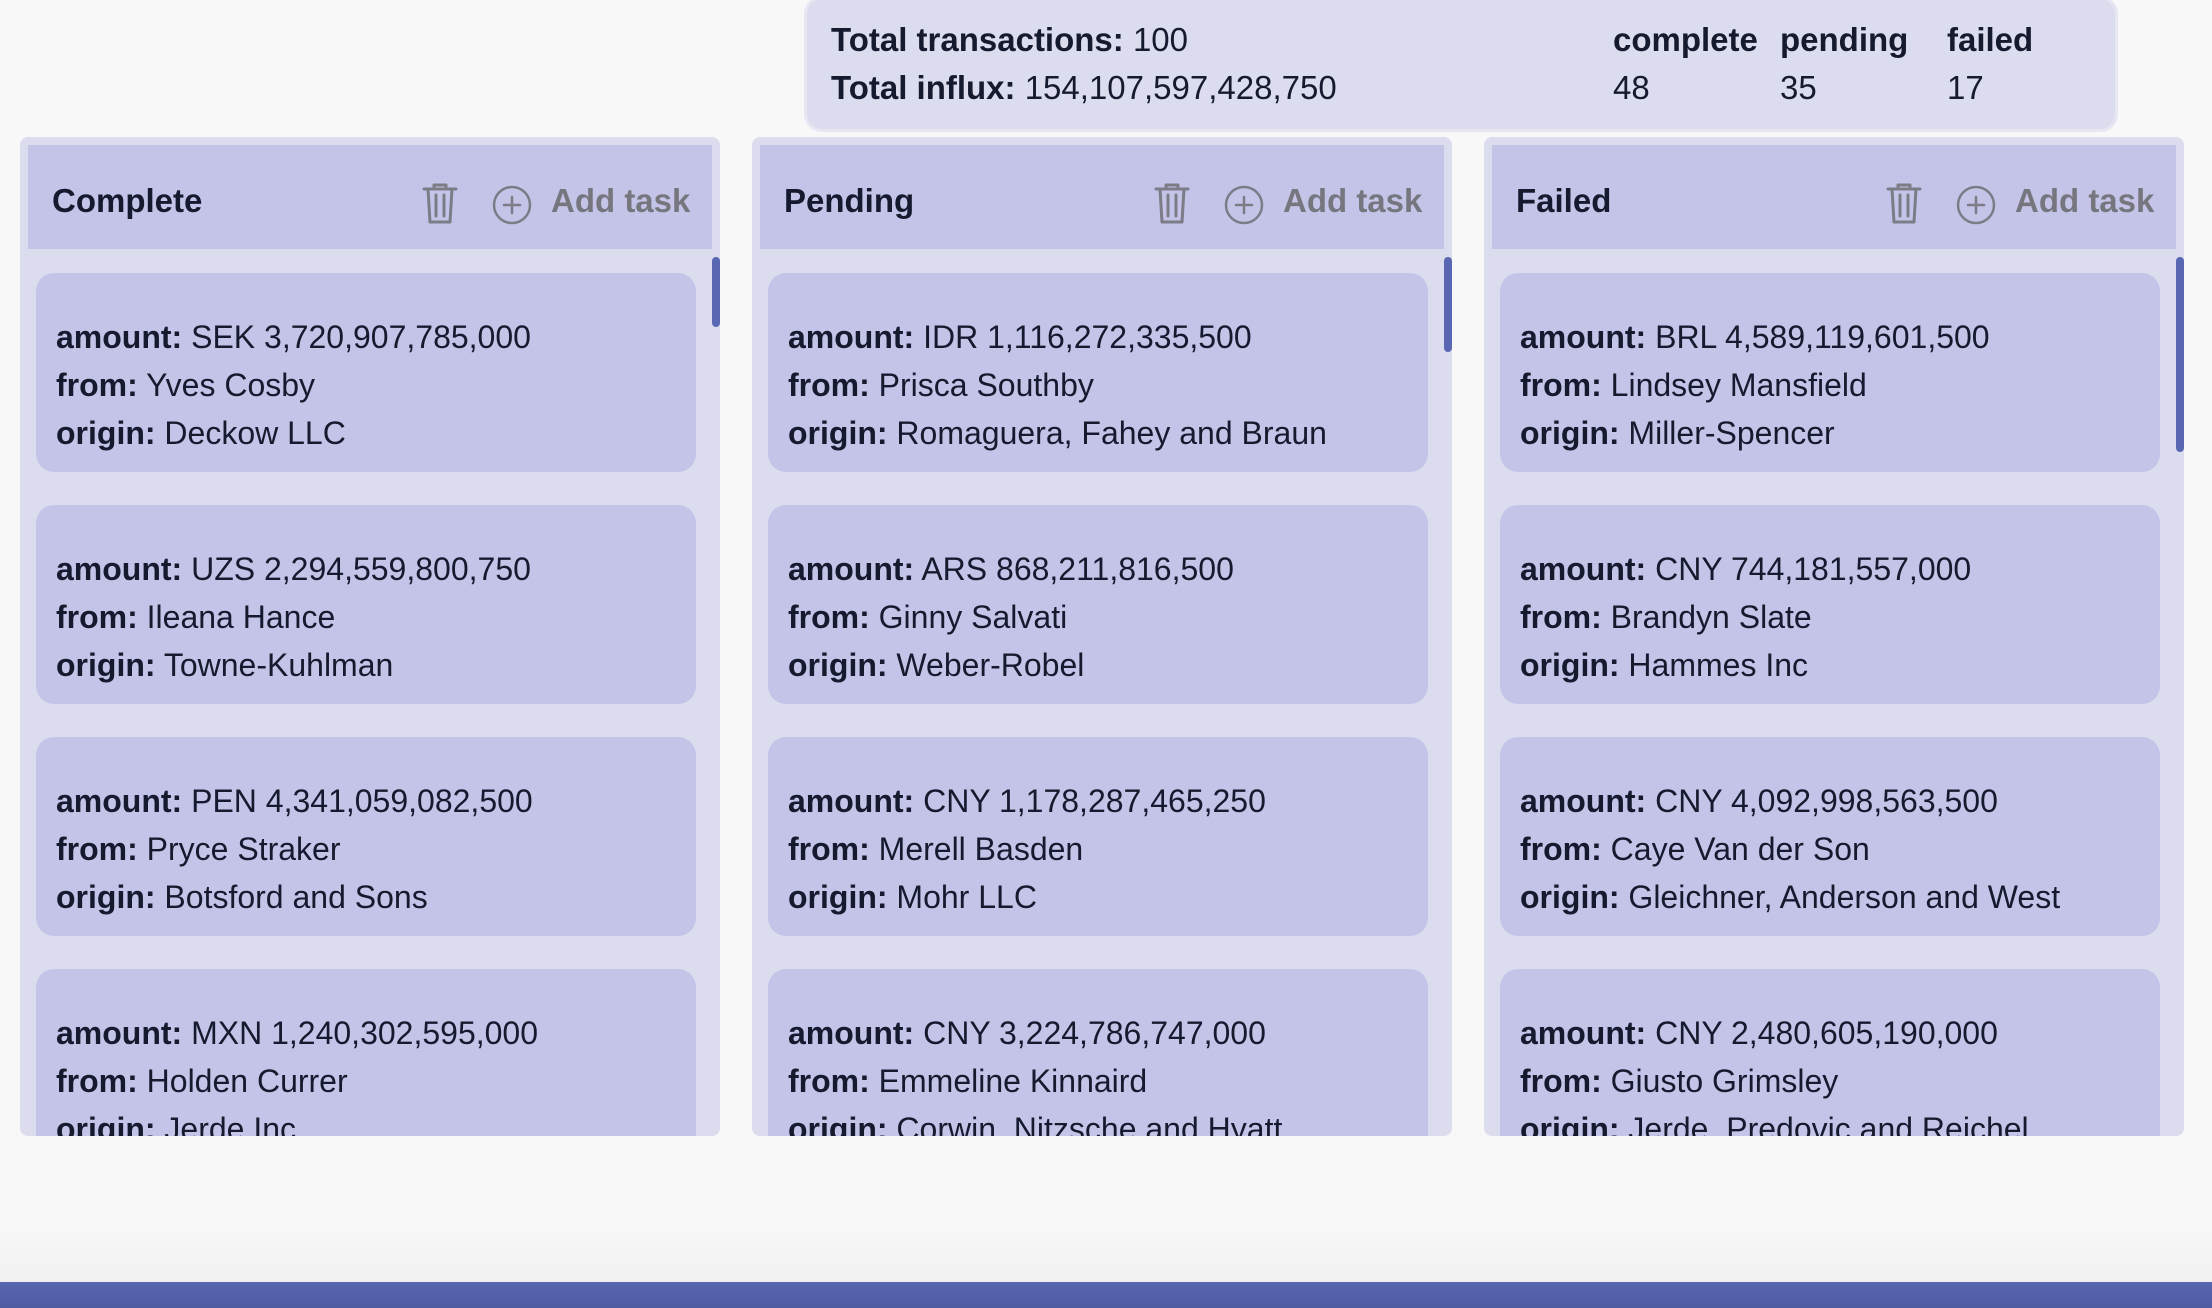  Describe the element at coordinates (1738, 385) in the screenshot. I see `from-value: Lindsey Mansfield` at that location.